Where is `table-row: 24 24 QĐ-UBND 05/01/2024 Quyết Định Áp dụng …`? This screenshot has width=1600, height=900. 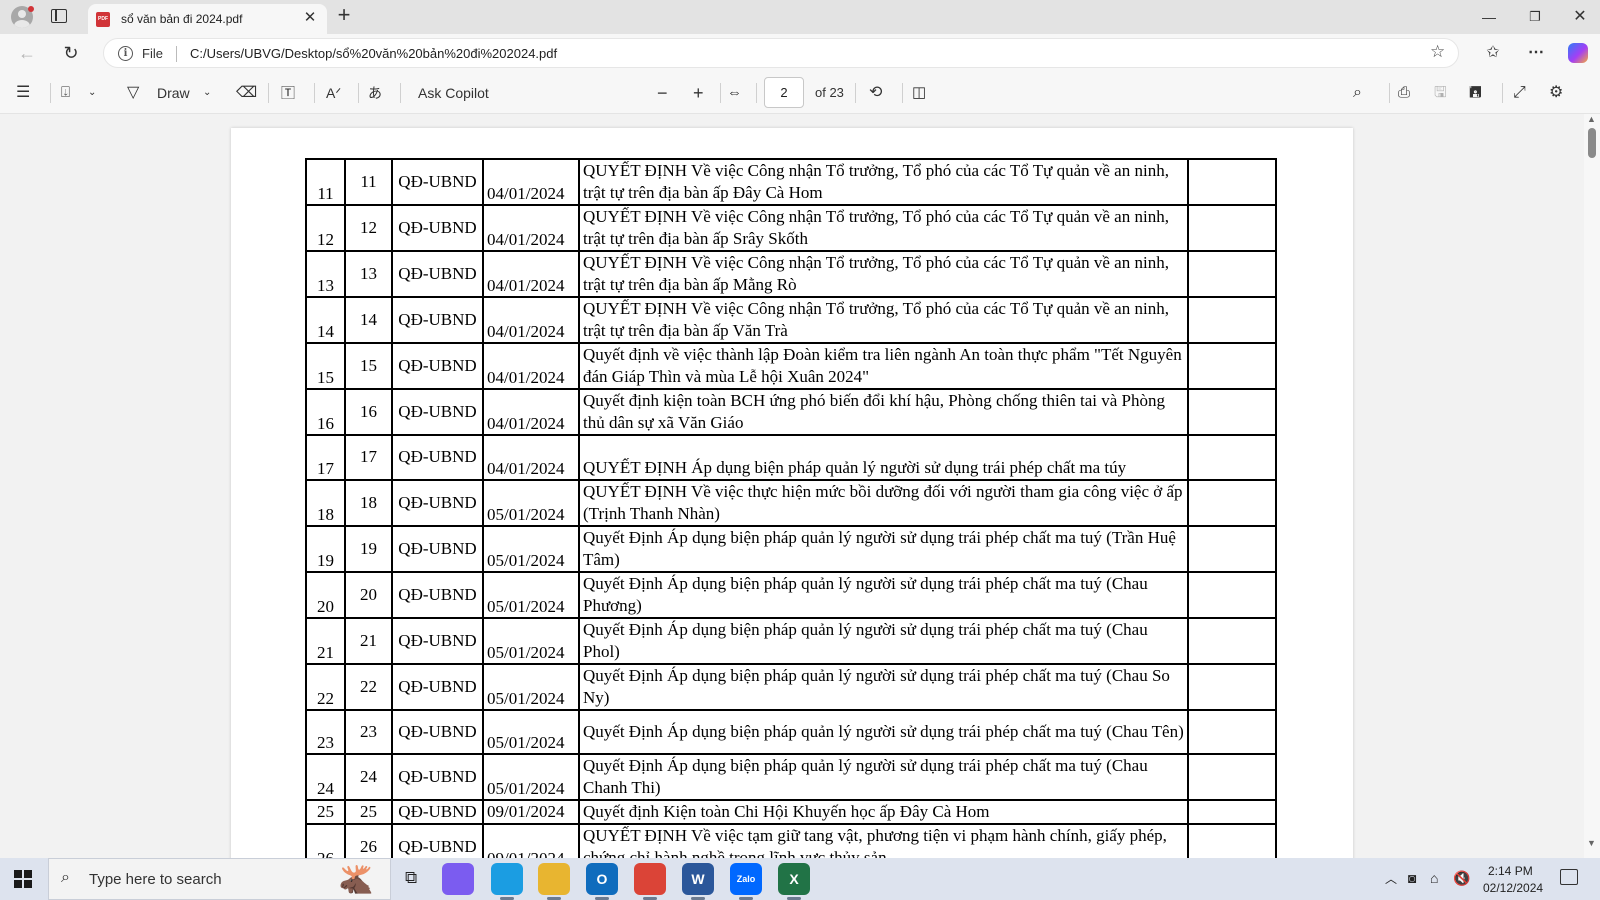
table-row: 24 24 QĐ-UBND 05/01/2024 Quyết Định Áp dụng … is located at coordinates (791, 777).